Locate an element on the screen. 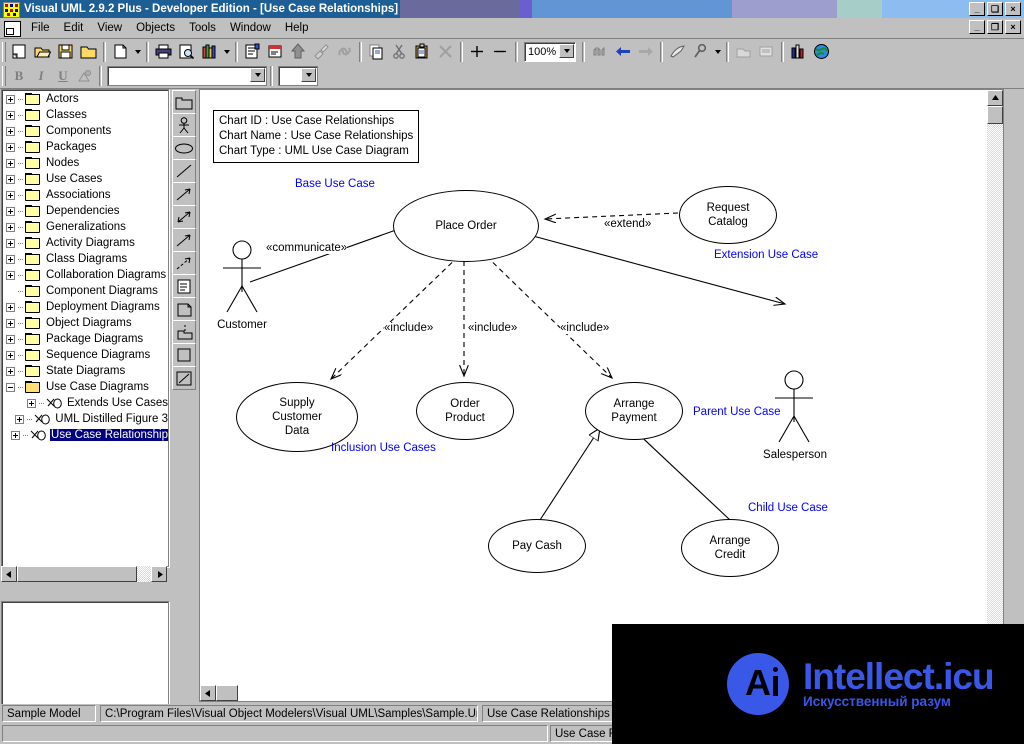 This screenshot has height=744, width=1024. diagram-scroll-up-button is located at coordinates (995, 98).